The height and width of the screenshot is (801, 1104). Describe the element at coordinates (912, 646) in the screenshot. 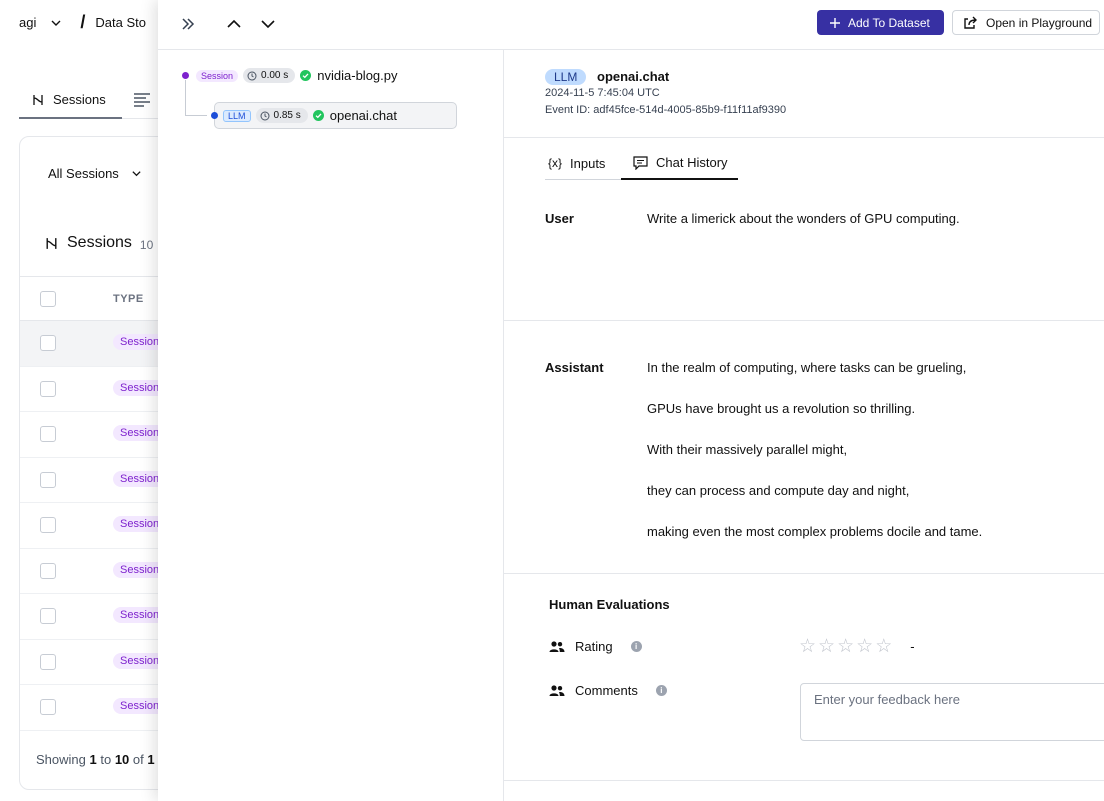

I see `rating-value: -` at that location.